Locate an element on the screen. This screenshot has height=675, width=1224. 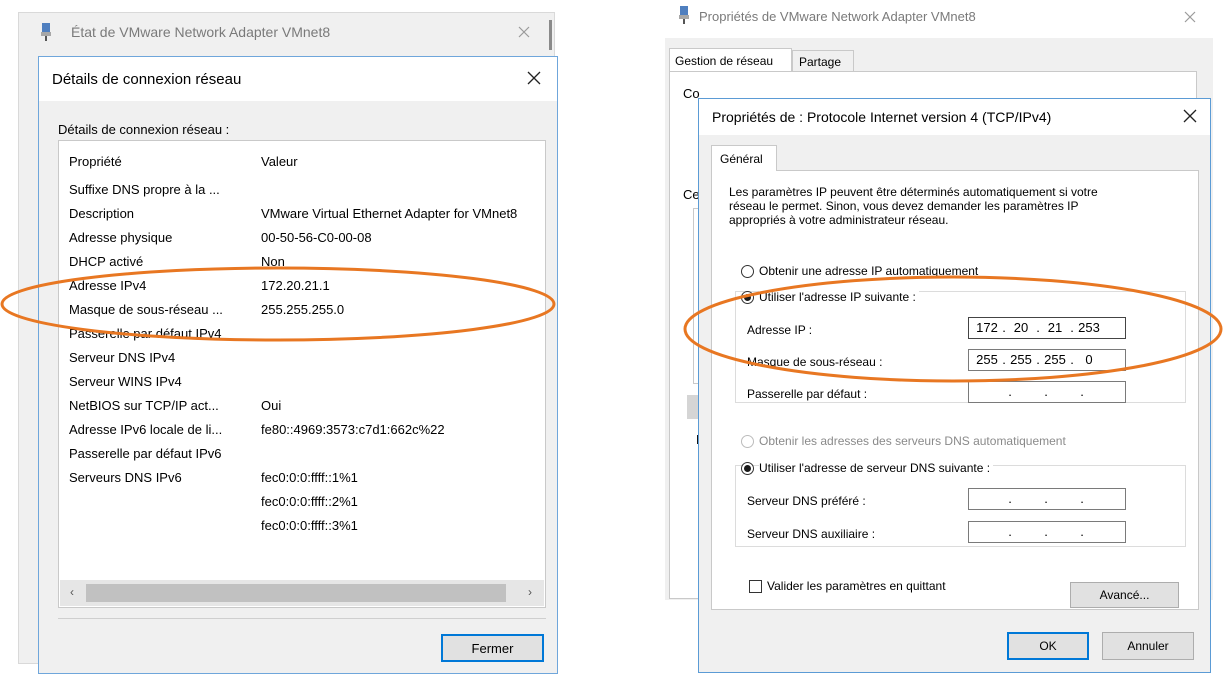
tab-general: Général is located at coordinates (744, 158).